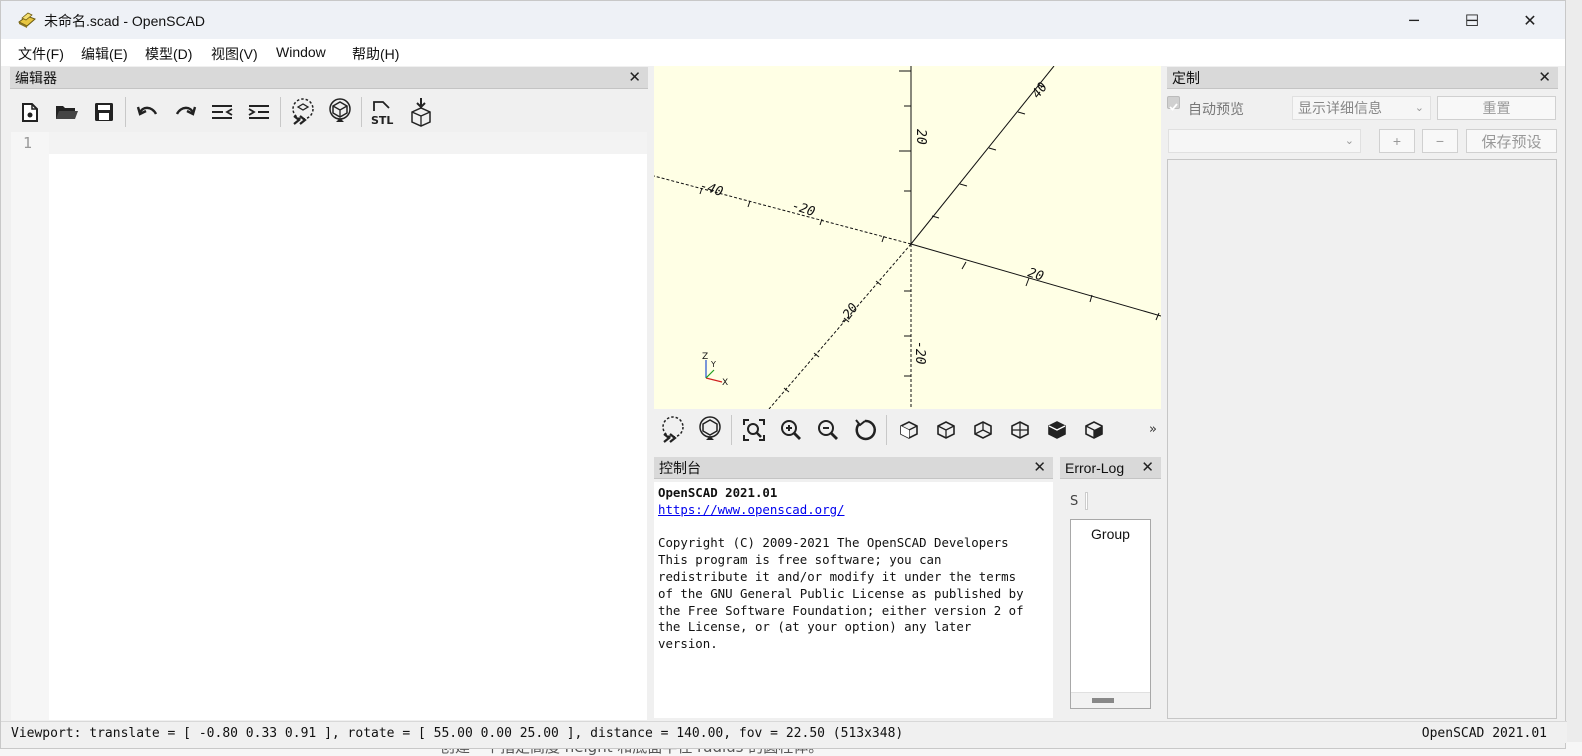 The image size is (1582, 756). Describe the element at coordinates (375, 54) in the screenshot. I see `menu-help: 帮助(H)` at that location.